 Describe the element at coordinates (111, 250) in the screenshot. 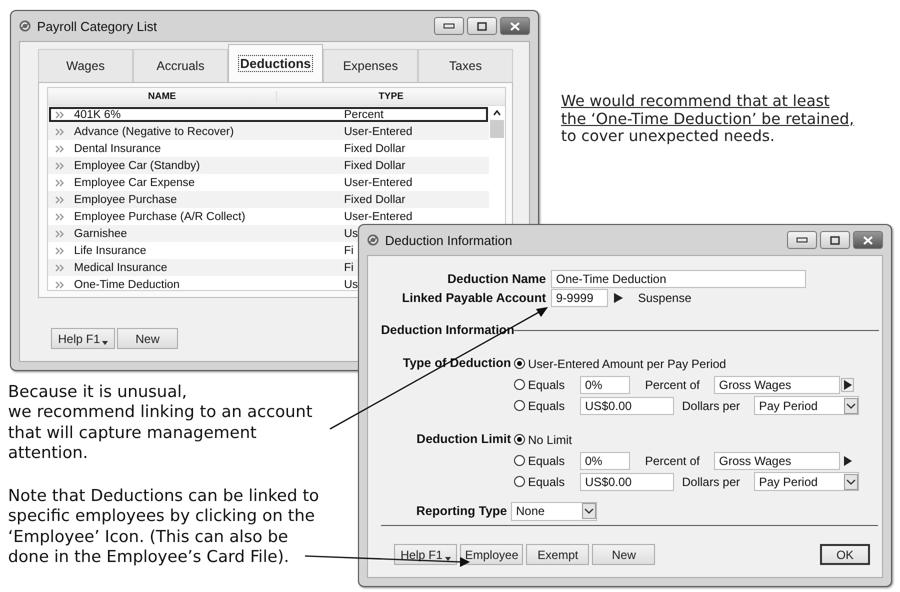

I see `table-cell-text: Life Insurance` at that location.